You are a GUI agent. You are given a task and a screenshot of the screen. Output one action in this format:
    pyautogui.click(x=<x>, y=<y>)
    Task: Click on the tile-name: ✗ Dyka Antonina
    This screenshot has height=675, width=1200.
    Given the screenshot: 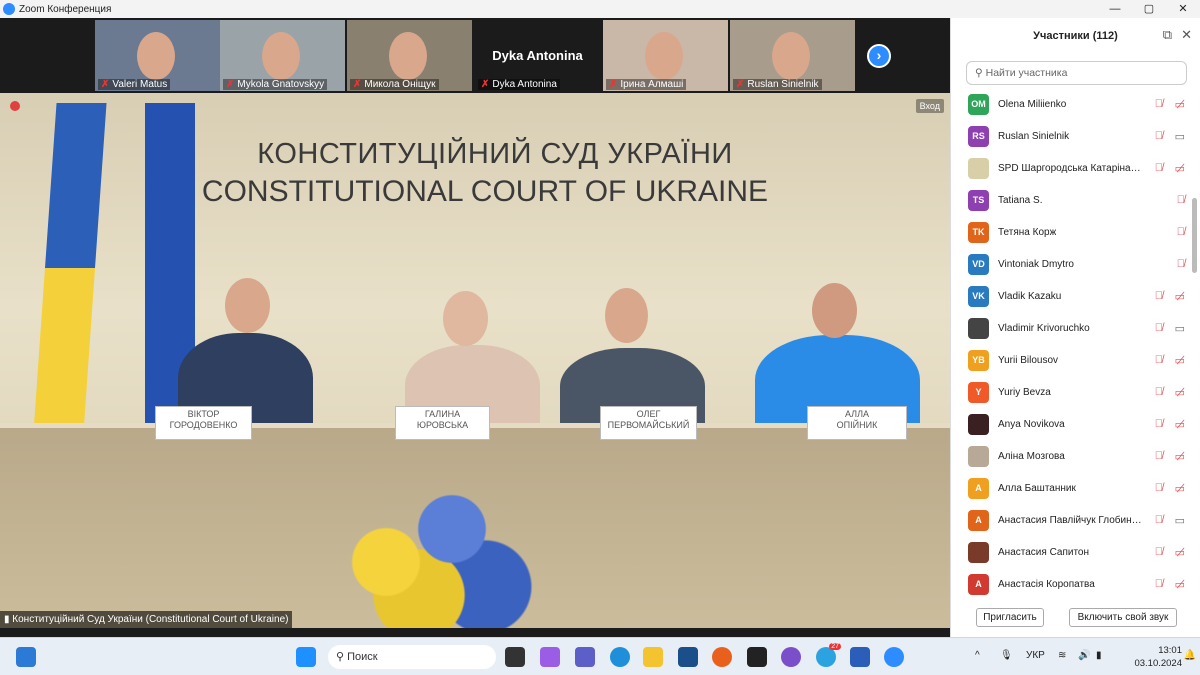 What is the action you would take?
    pyautogui.click(x=519, y=84)
    